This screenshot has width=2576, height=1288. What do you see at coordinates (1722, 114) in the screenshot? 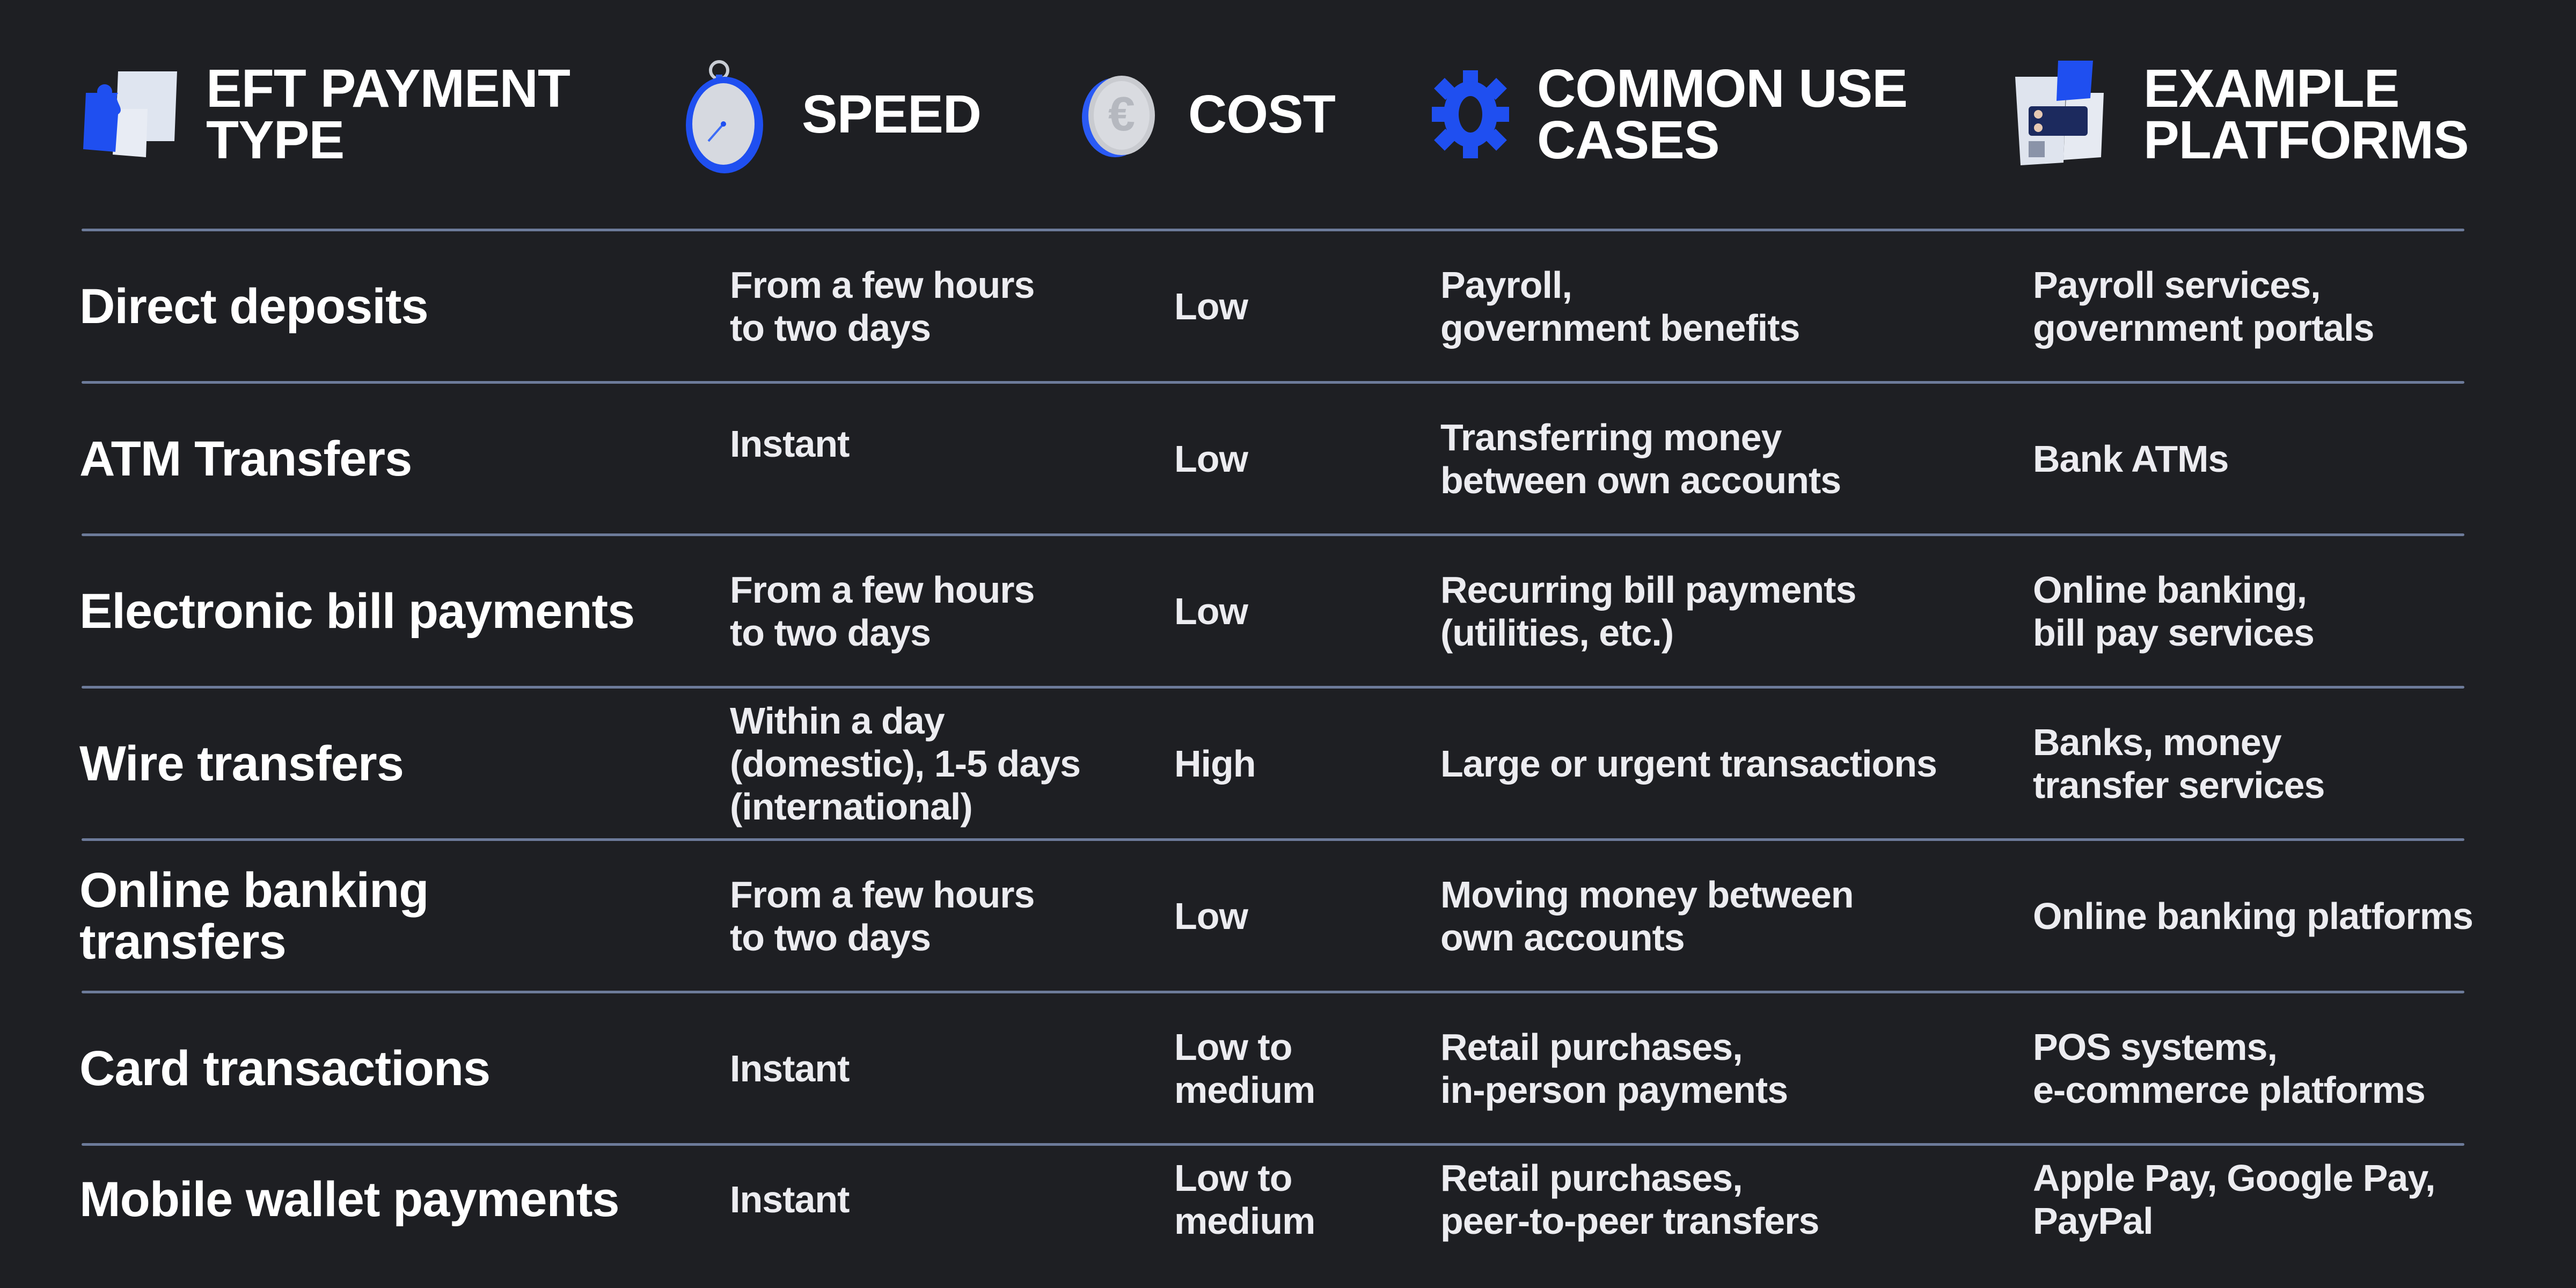
I see `header-label: COMMON USE CASES` at bounding box center [1722, 114].